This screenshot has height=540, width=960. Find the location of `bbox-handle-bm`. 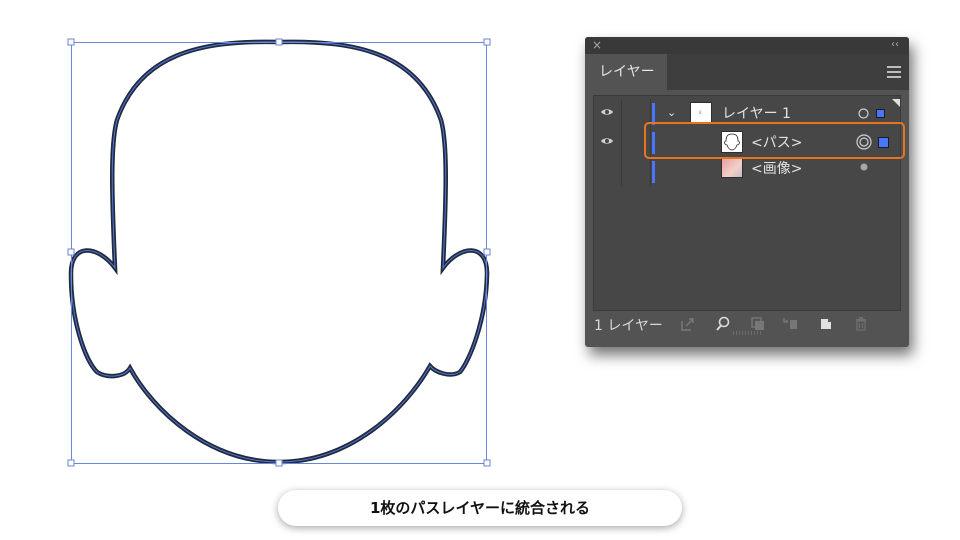

bbox-handle-bm is located at coordinates (279, 463).